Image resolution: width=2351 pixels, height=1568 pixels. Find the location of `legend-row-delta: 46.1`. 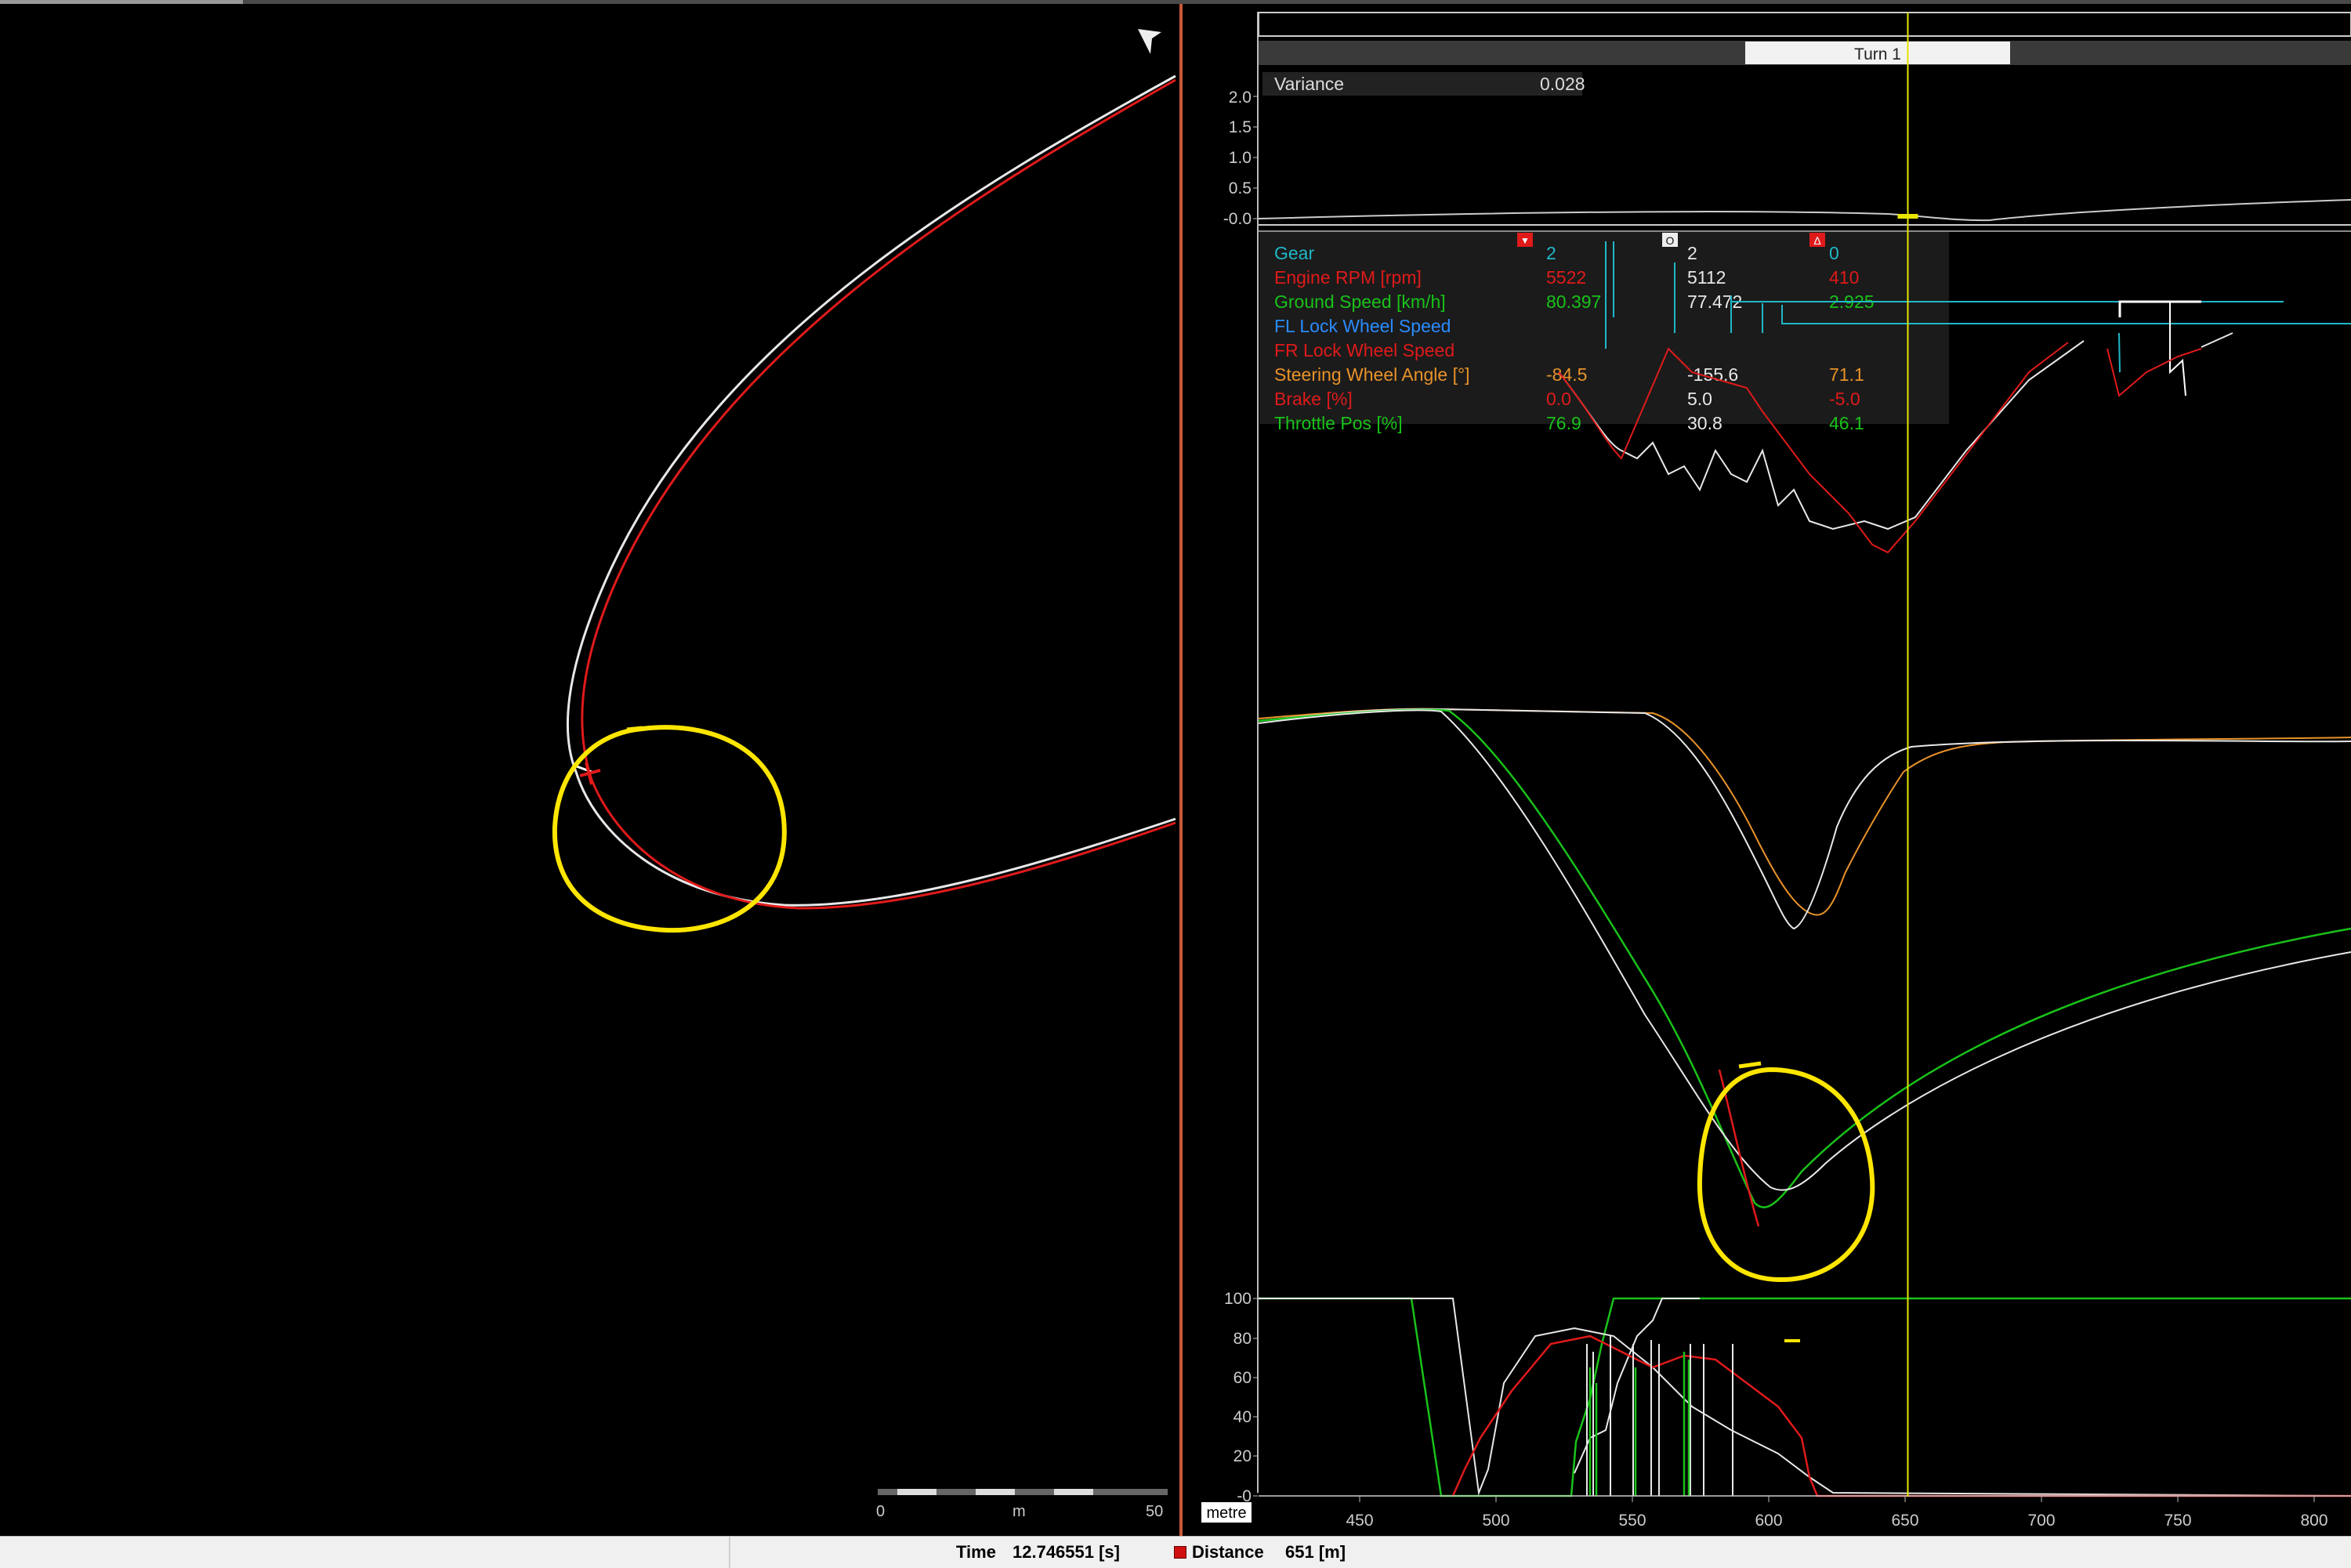

legend-row-delta: 46.1 is located at coordinates (1846, 423).